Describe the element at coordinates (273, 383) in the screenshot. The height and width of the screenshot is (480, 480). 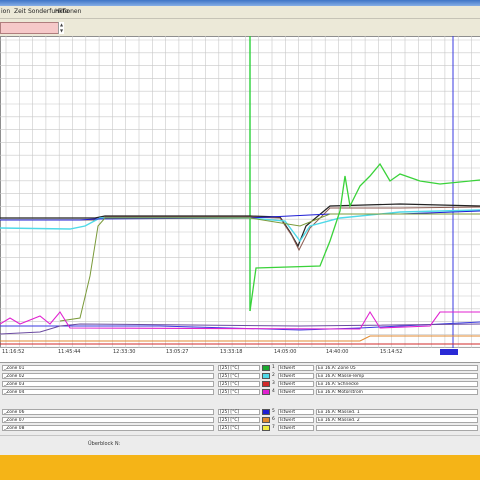
I see `legend-number: 3` at that location.